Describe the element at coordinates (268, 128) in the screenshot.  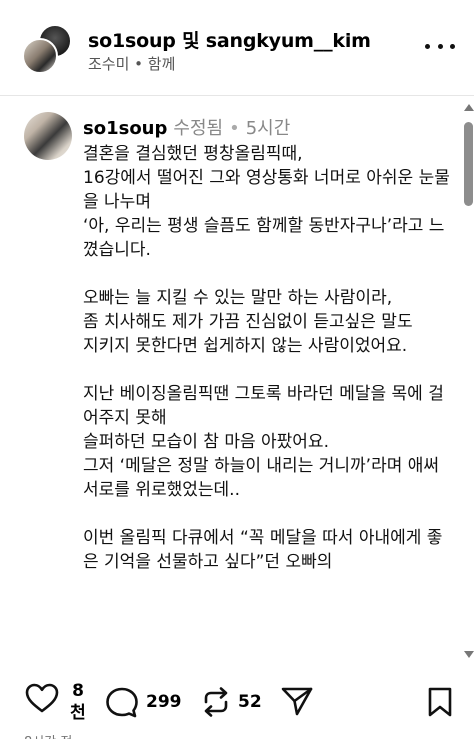
I see `post-time: 5시간` at that location.